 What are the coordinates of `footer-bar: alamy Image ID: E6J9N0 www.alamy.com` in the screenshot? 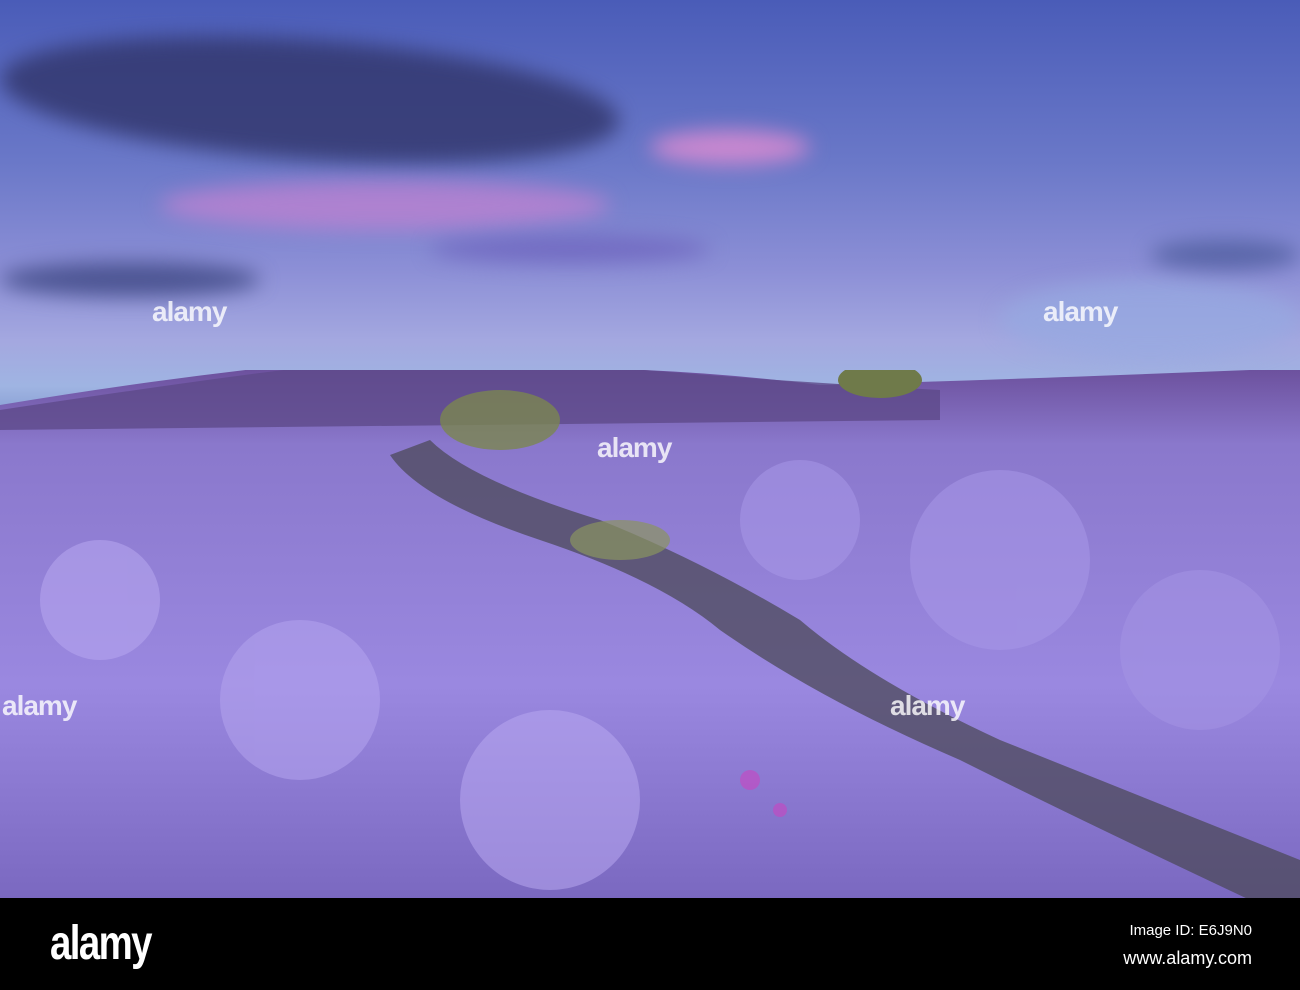 It's located at (650, 944).